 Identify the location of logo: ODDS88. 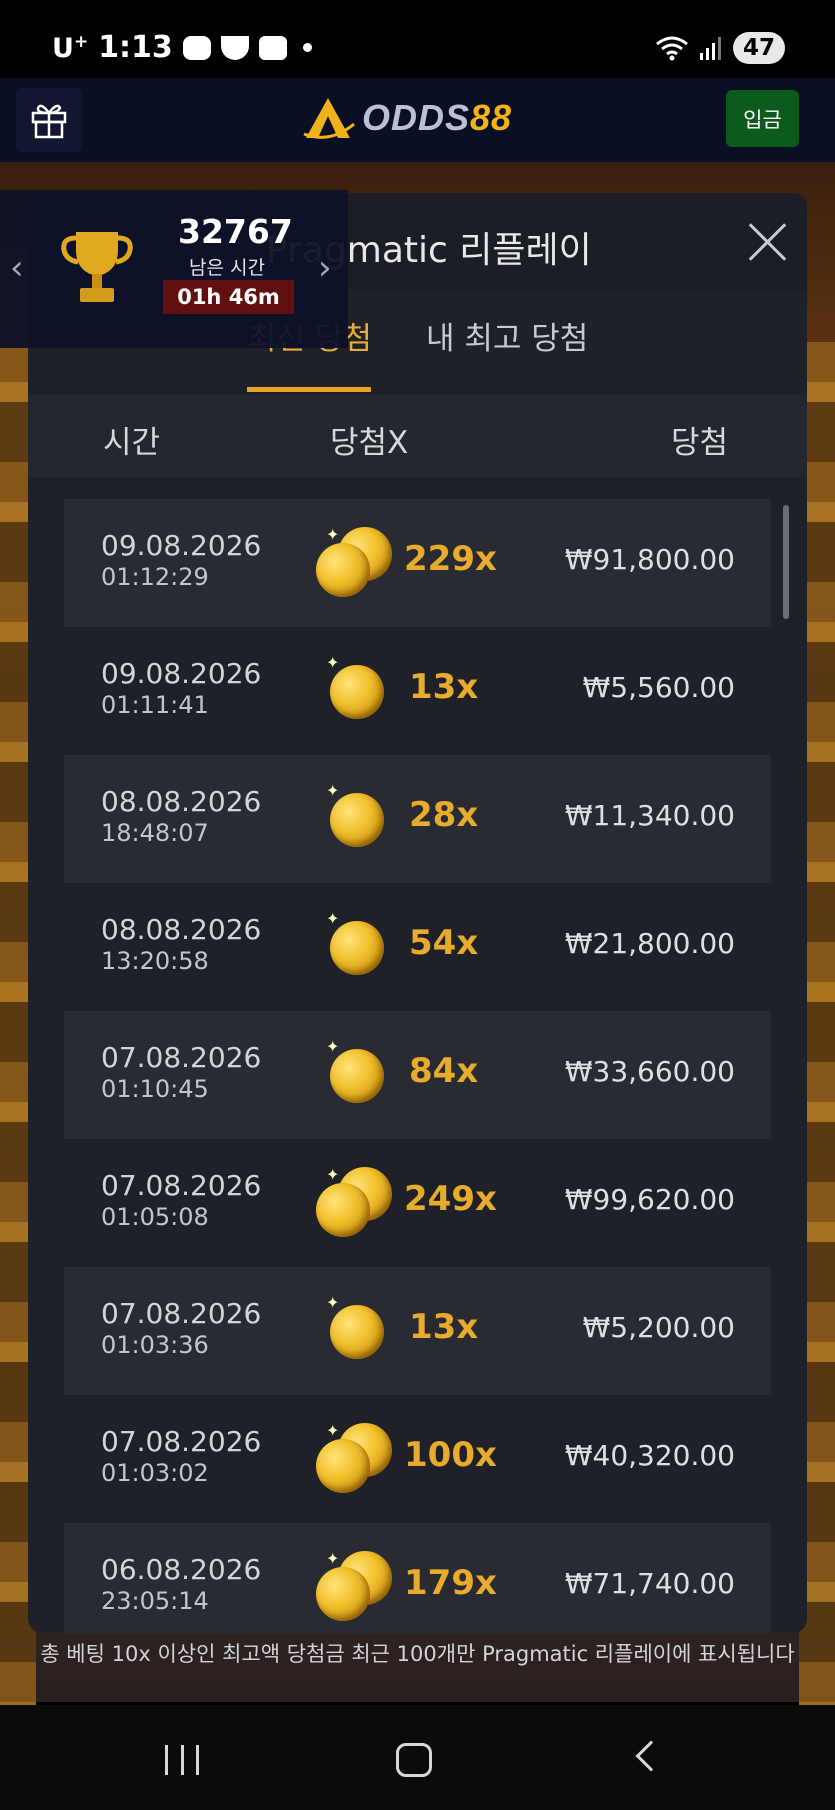
(406, 118).